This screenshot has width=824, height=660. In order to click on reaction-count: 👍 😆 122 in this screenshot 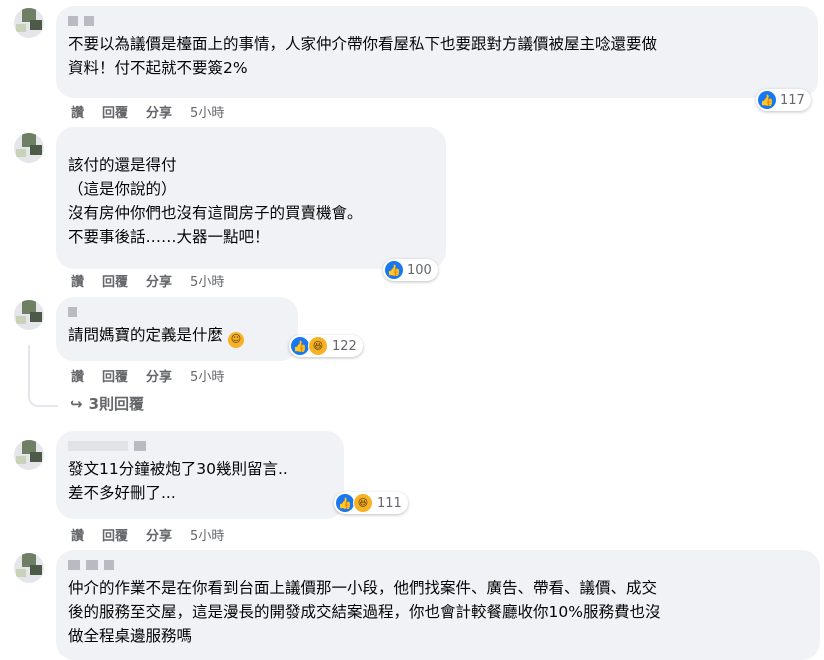, I will do `click(326, 346)`.